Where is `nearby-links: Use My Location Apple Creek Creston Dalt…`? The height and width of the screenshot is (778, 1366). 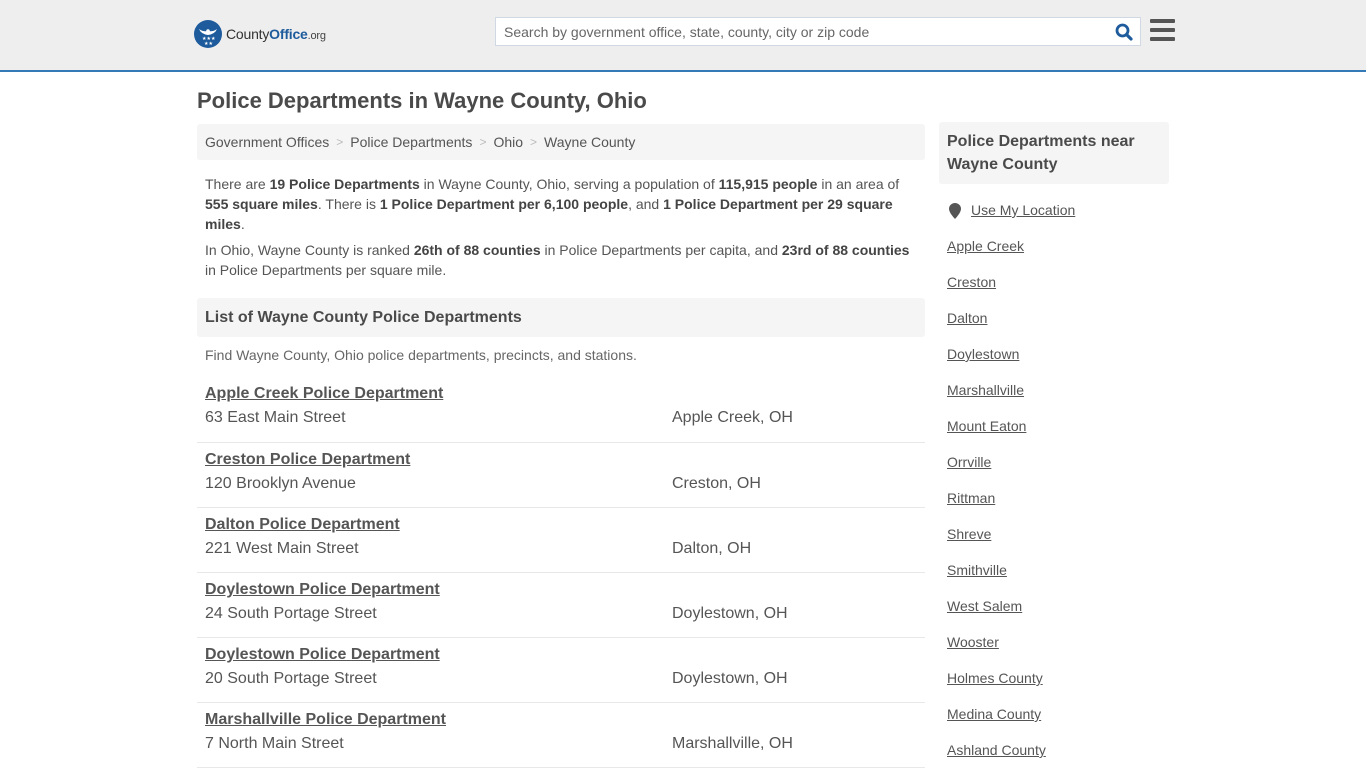 nearby-links: Use My Location Apple Creek Creston Dalt… is located at coordinates (1054, 481).